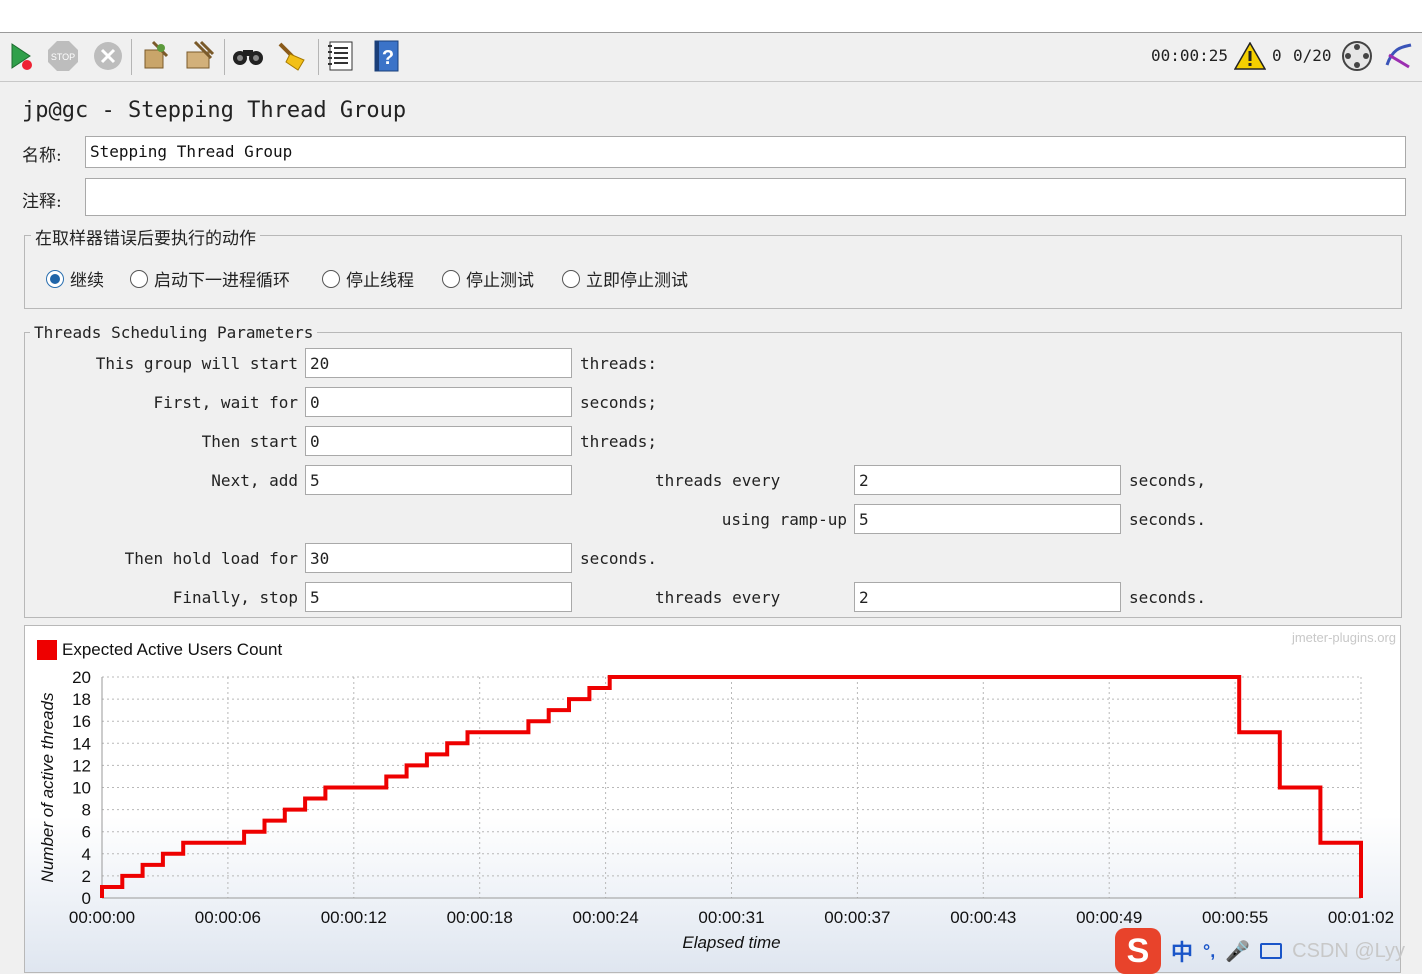  I want to click on search-icon, so click(248, 56).